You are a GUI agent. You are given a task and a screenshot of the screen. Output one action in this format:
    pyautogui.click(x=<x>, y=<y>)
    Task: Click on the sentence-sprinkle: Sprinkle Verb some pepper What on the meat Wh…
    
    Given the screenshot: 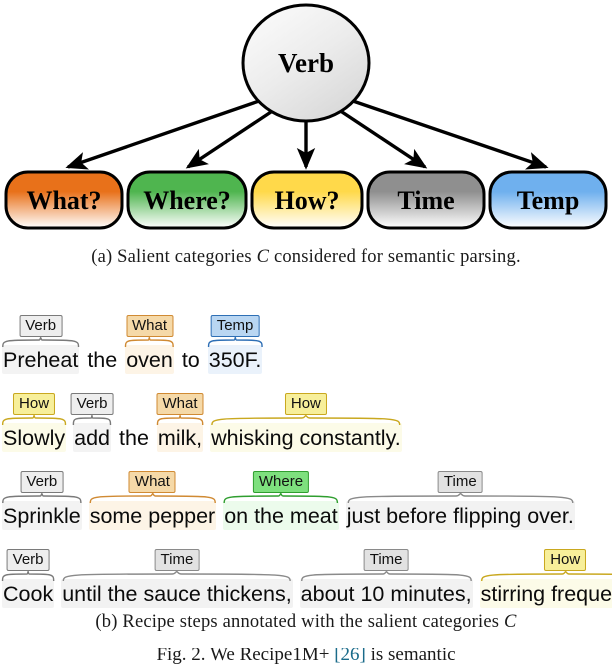 What is the action you would take?
    pyautogui.click(x=306, y=491)
    